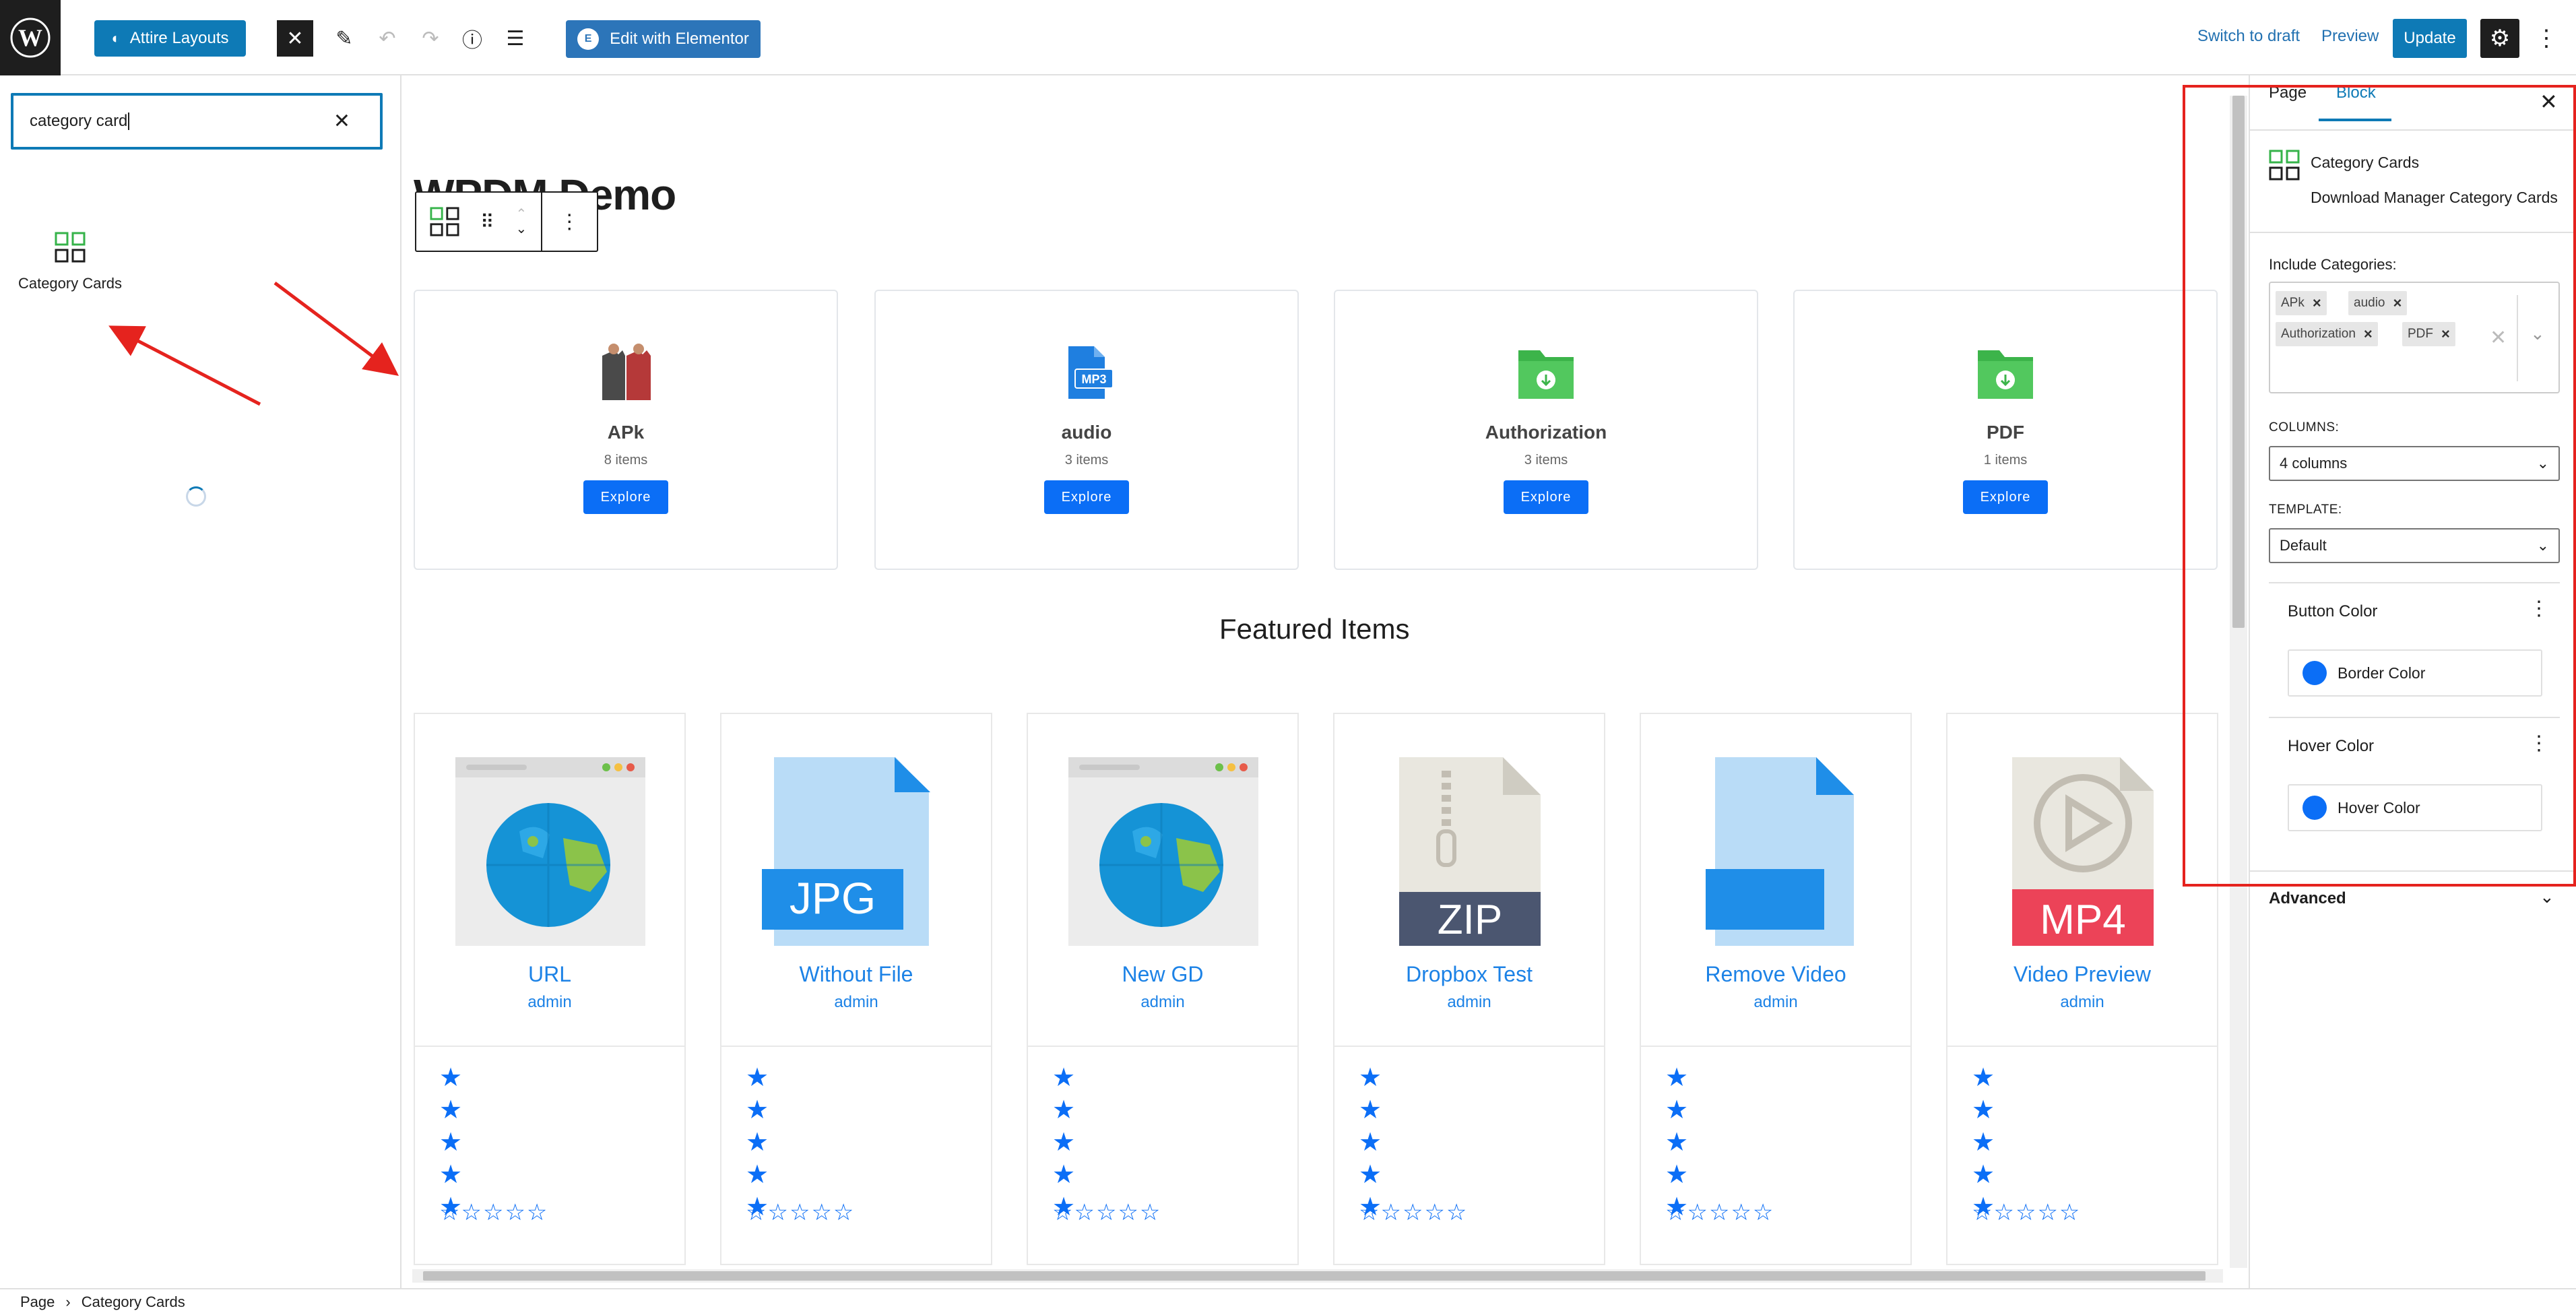 The image size is (2576, 1315). Describe the element at coordinates (1546, 432) in the screenshot. I see `category-name: Authorization` at that location.